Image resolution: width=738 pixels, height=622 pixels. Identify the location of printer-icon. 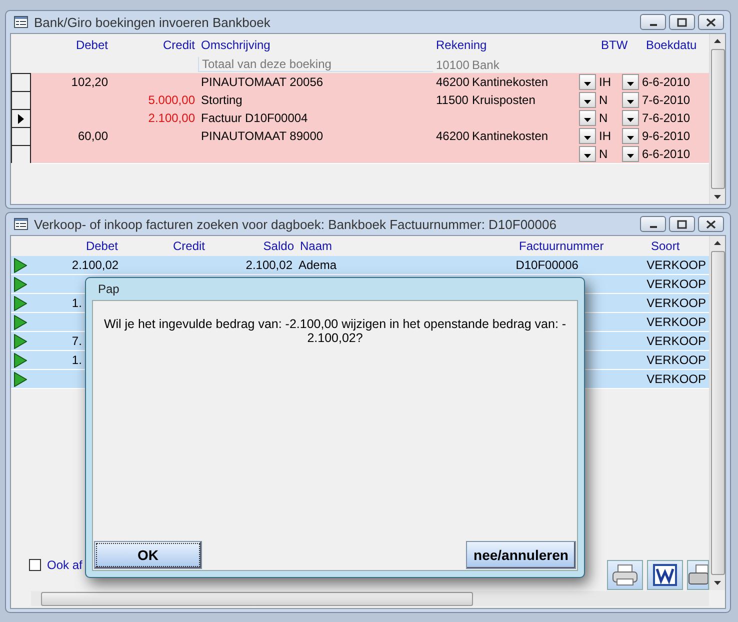
(625, 575).